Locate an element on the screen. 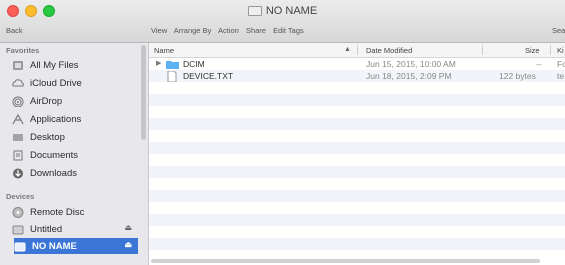  edit-tags-button: Edit Tags is located at coordinates (288, 30).